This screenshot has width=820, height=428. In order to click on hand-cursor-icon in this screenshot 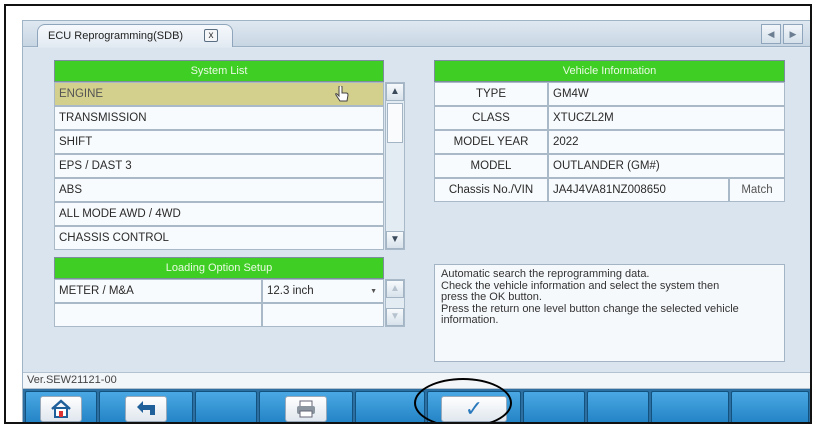, I will do `click(342, 94)`.